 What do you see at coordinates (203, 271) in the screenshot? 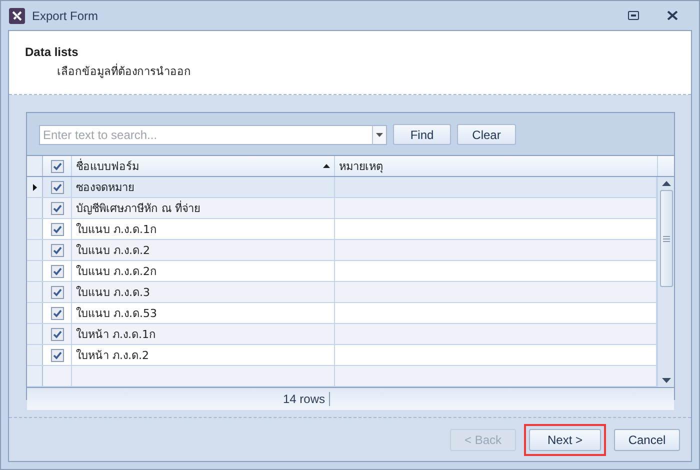
I see `table-cell: ใบแนบ ภ.ง.ด.2ก` at bounding box center [203, 271].